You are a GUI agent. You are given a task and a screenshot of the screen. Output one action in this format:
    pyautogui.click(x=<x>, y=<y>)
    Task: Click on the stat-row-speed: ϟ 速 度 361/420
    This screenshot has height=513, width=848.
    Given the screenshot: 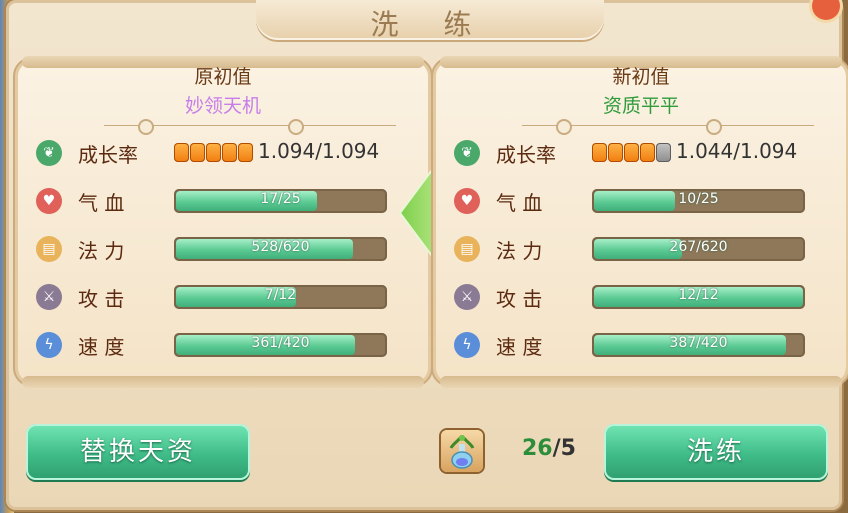 What is the action you would take?
    pyautogui.click(x=226, y=345)
    